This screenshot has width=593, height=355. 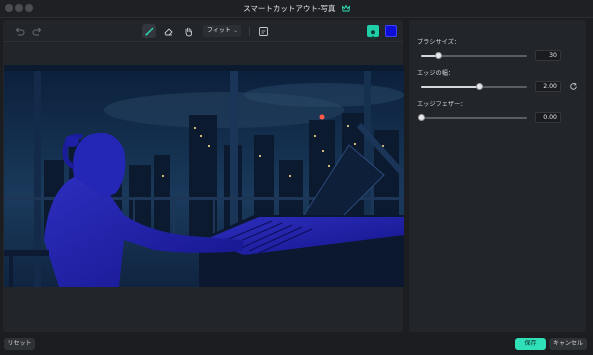 I want to click on edge-width-slider-knob, so click(x=479, y=86).